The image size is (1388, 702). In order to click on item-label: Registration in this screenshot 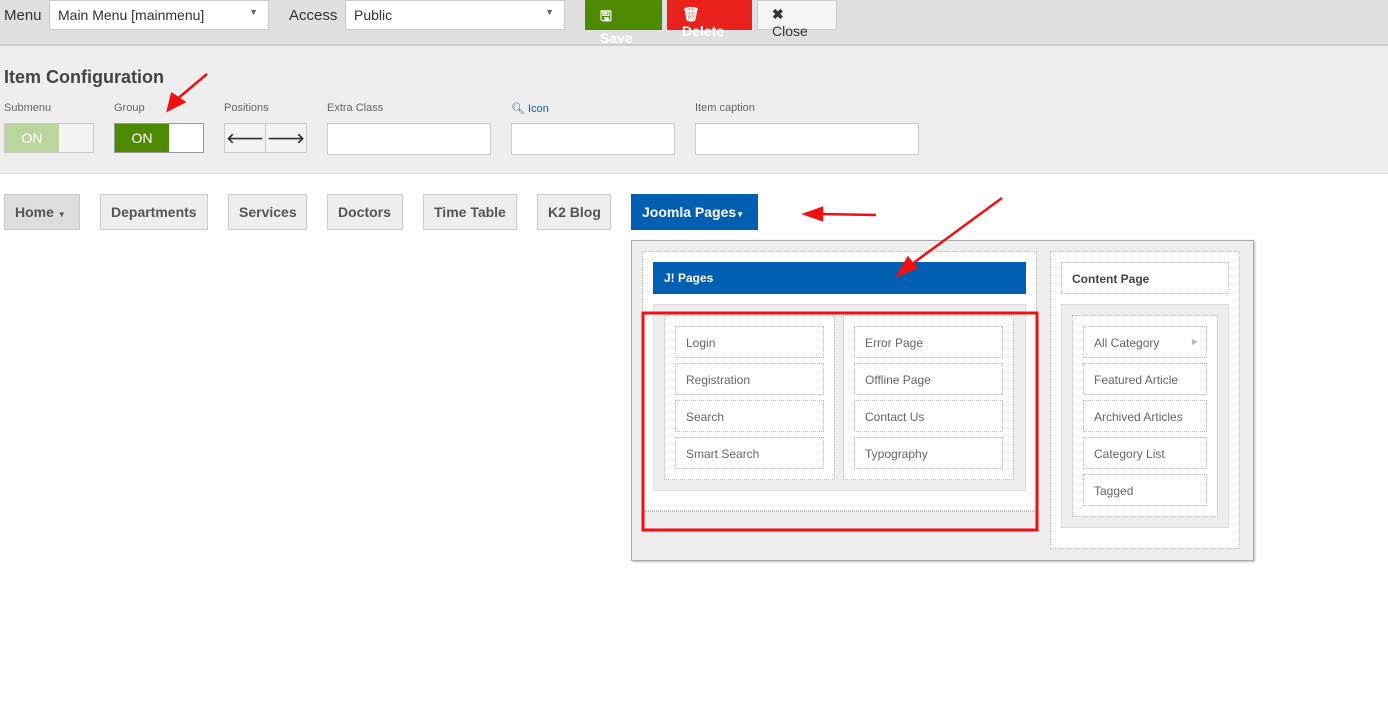, I will do `click(718, 380)`.